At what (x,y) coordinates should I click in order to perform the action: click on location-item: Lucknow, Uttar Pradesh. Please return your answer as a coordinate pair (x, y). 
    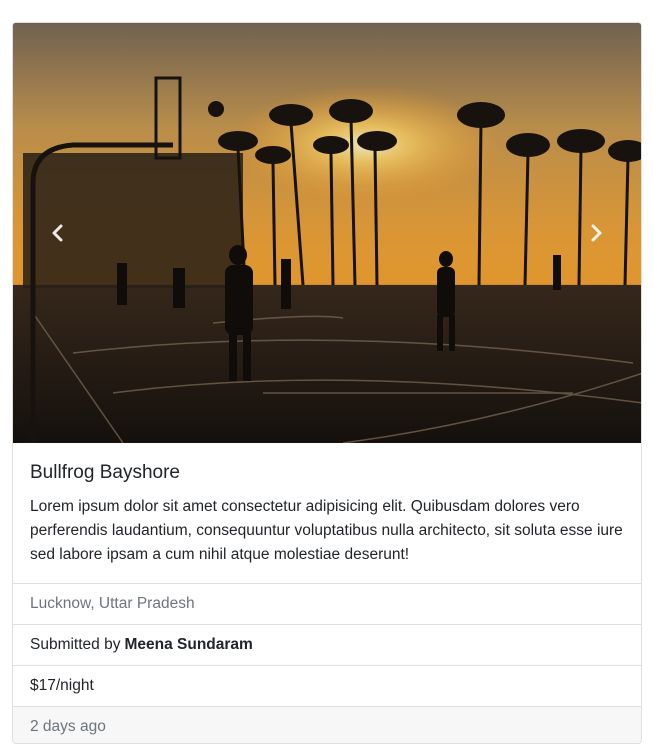
    Looking at the image, I should click on (327, 604).